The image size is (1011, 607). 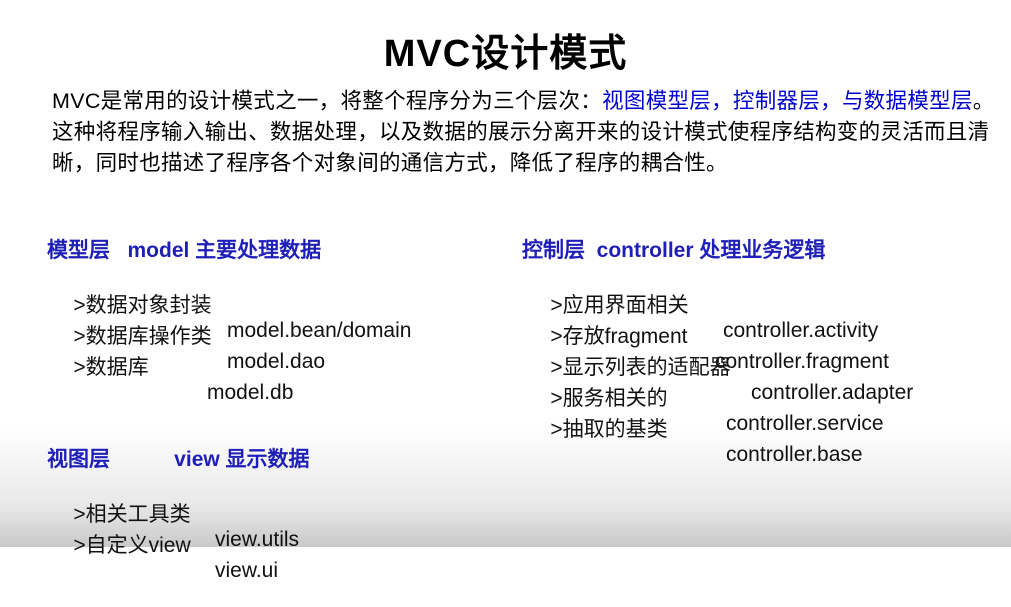 What do you see at coordinates (327, 101) in the screenshot?
I see `intro-text-1: MVC是常用的设计模式之一，将整个程序分为三个层次：` at bounding box center [327, 101].